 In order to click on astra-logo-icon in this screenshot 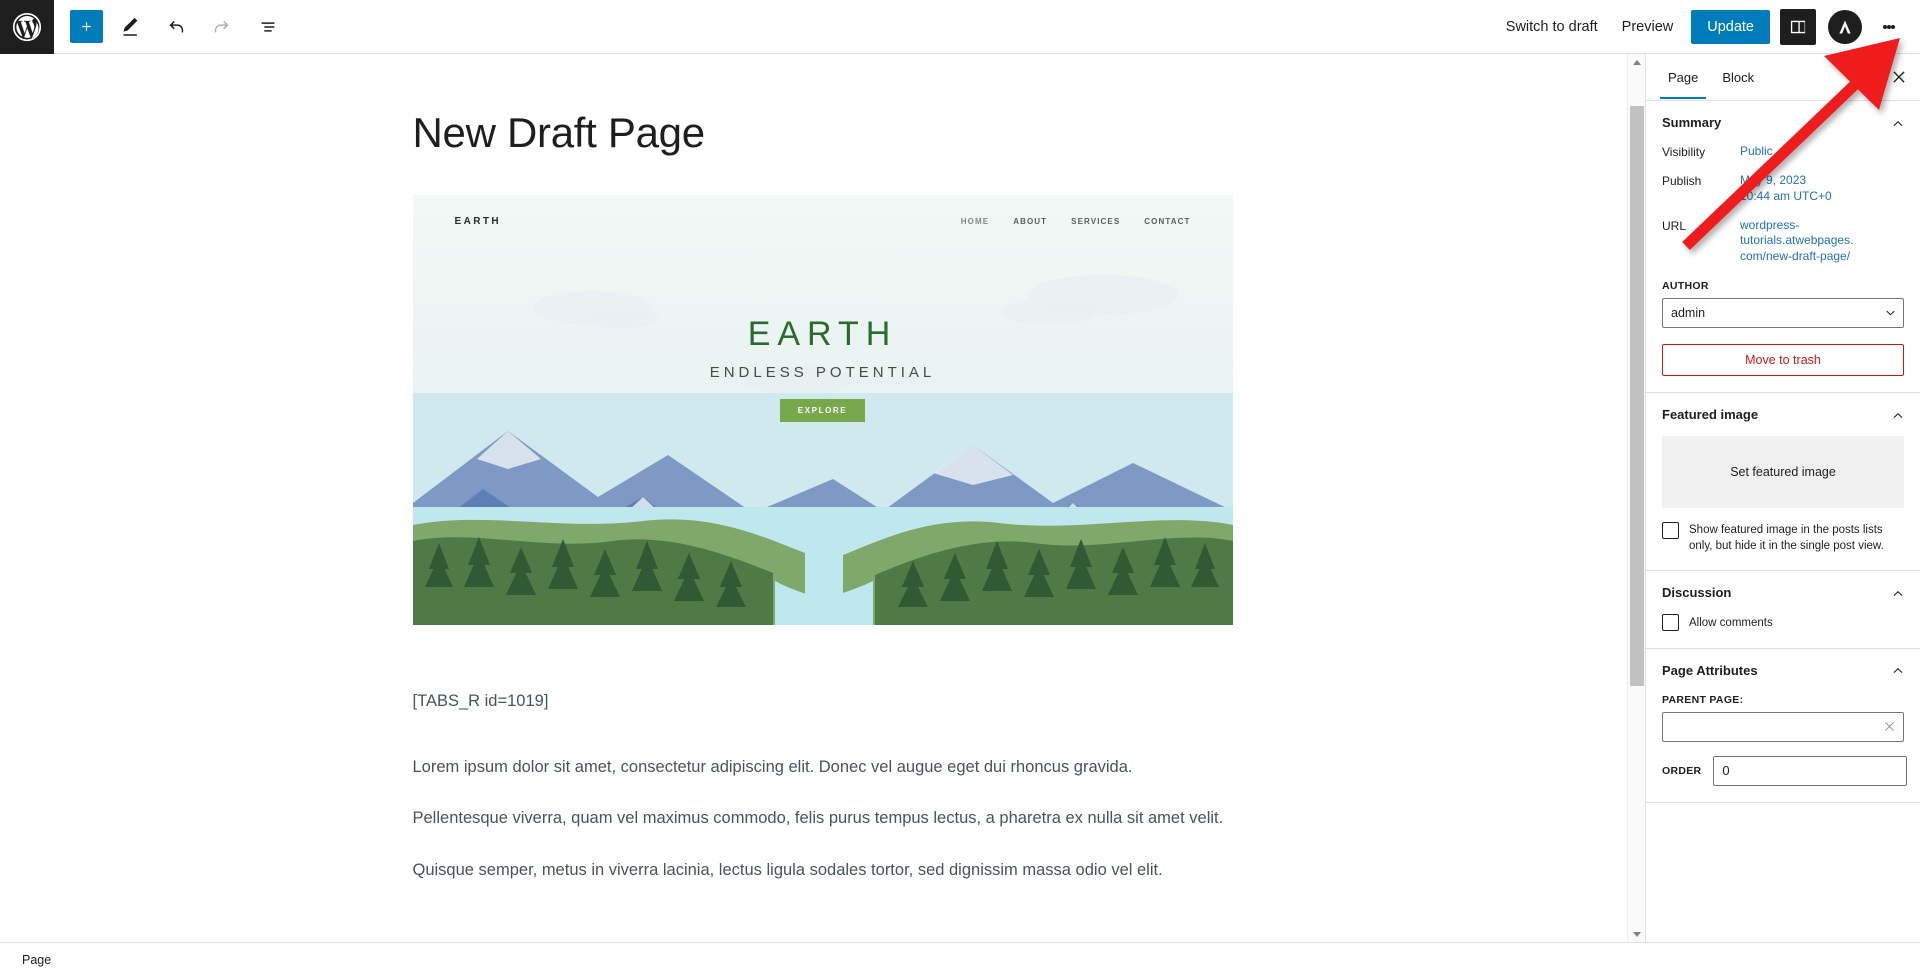, I will do `click(1845, 26)`.